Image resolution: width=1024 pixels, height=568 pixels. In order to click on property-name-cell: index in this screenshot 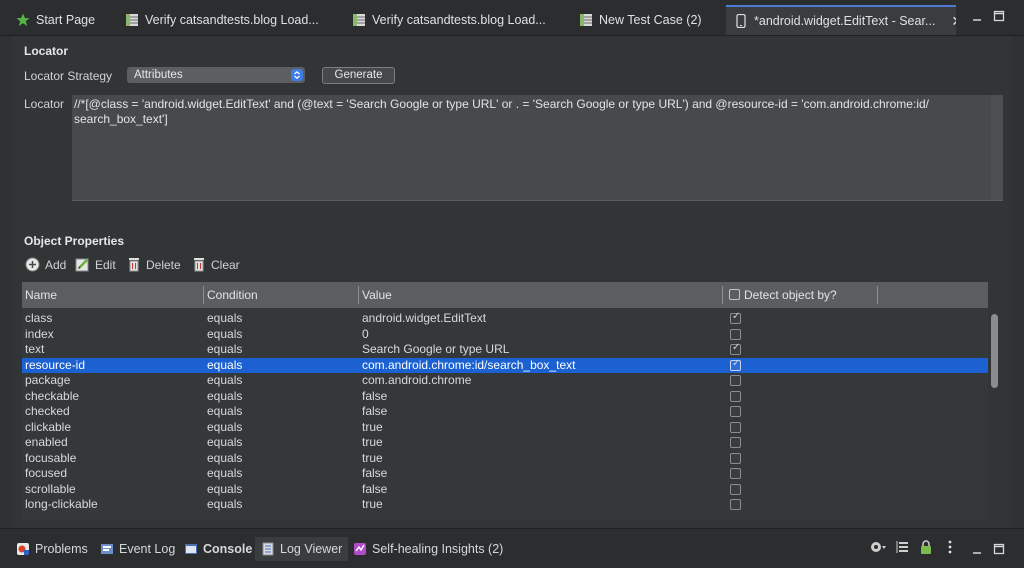, I will do `click(39, 333)`.